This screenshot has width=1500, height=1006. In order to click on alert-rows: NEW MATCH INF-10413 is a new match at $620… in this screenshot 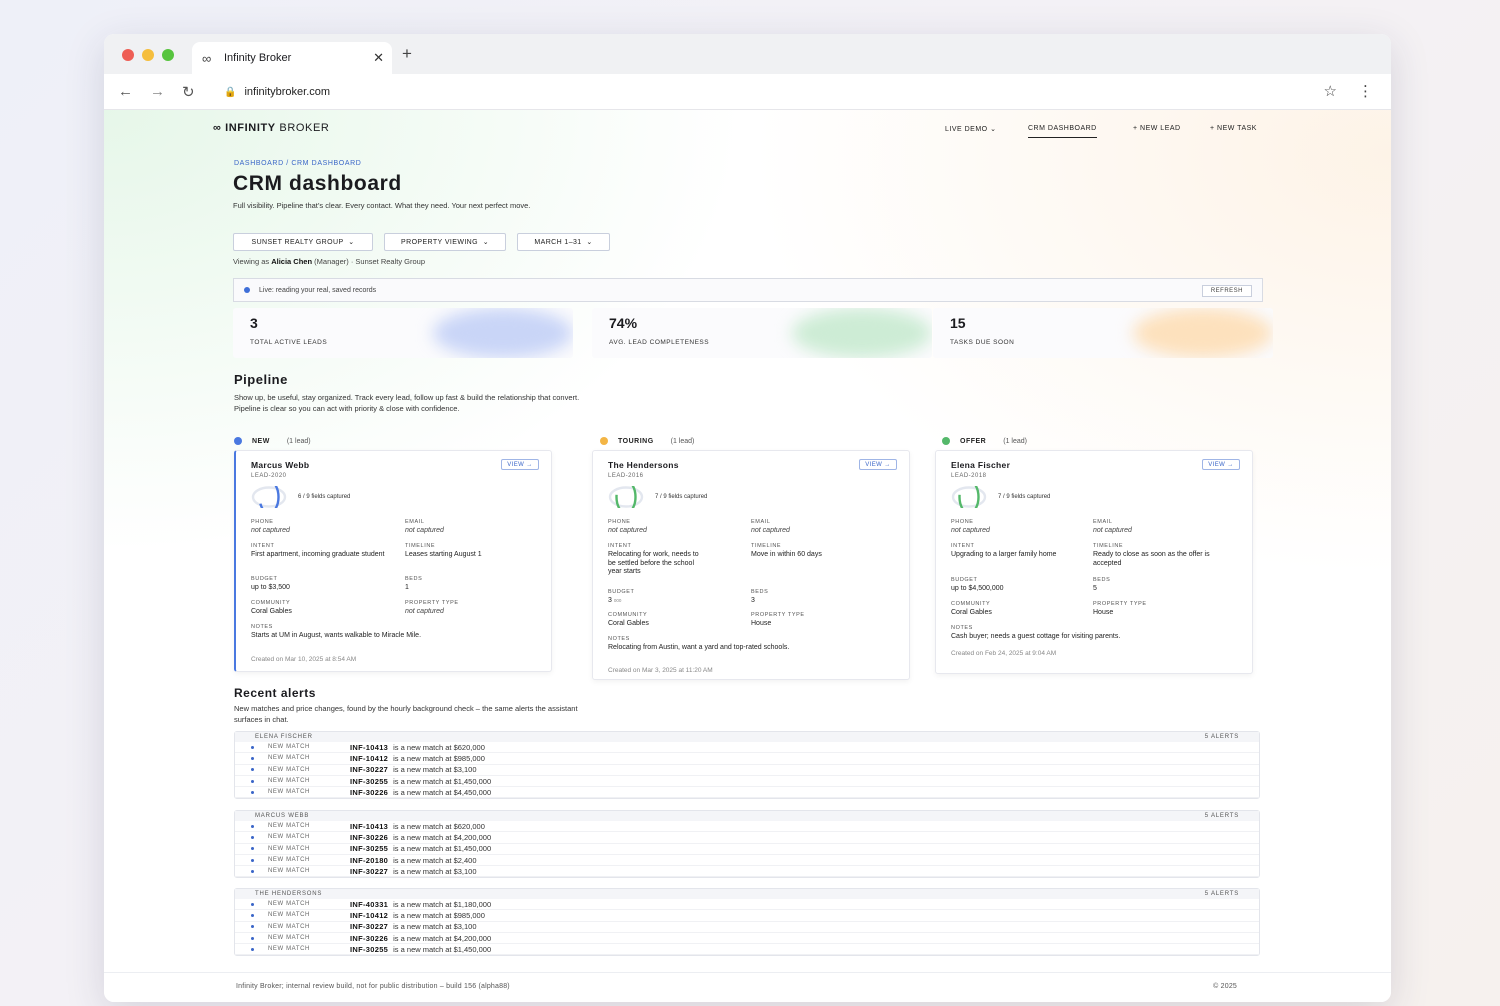, I will do `click(747, 770)`.